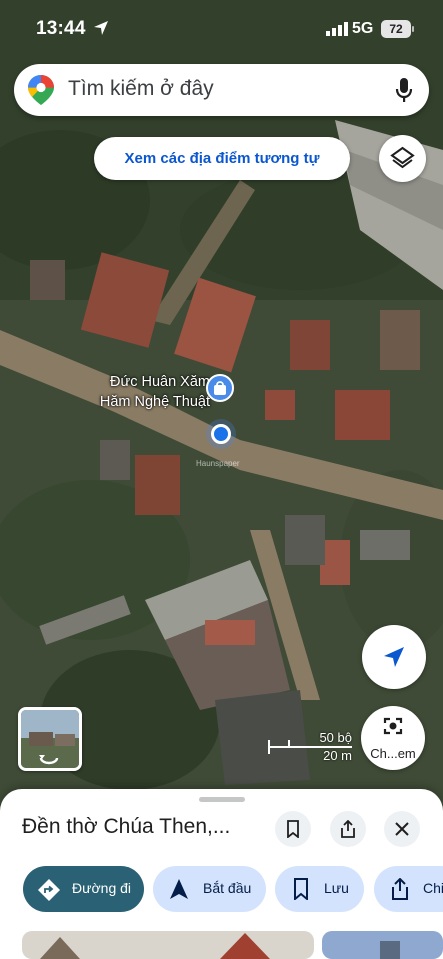 Image resolution: width=443 pixels, height=959 pixels. I want to click on share-place-button, so click(348, 829).